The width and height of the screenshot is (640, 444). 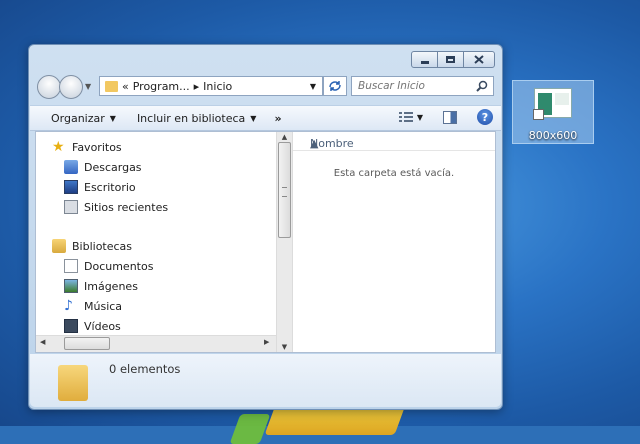 I want to click on tree-label: Escritorio, so click(x=110, y=187).